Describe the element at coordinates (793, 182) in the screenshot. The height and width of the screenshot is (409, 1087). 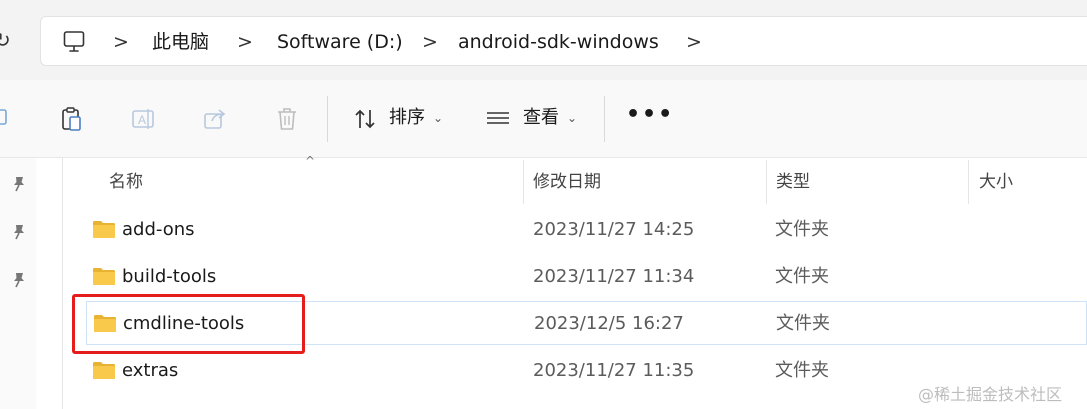
I see `column-header-type: 类型` at that location.